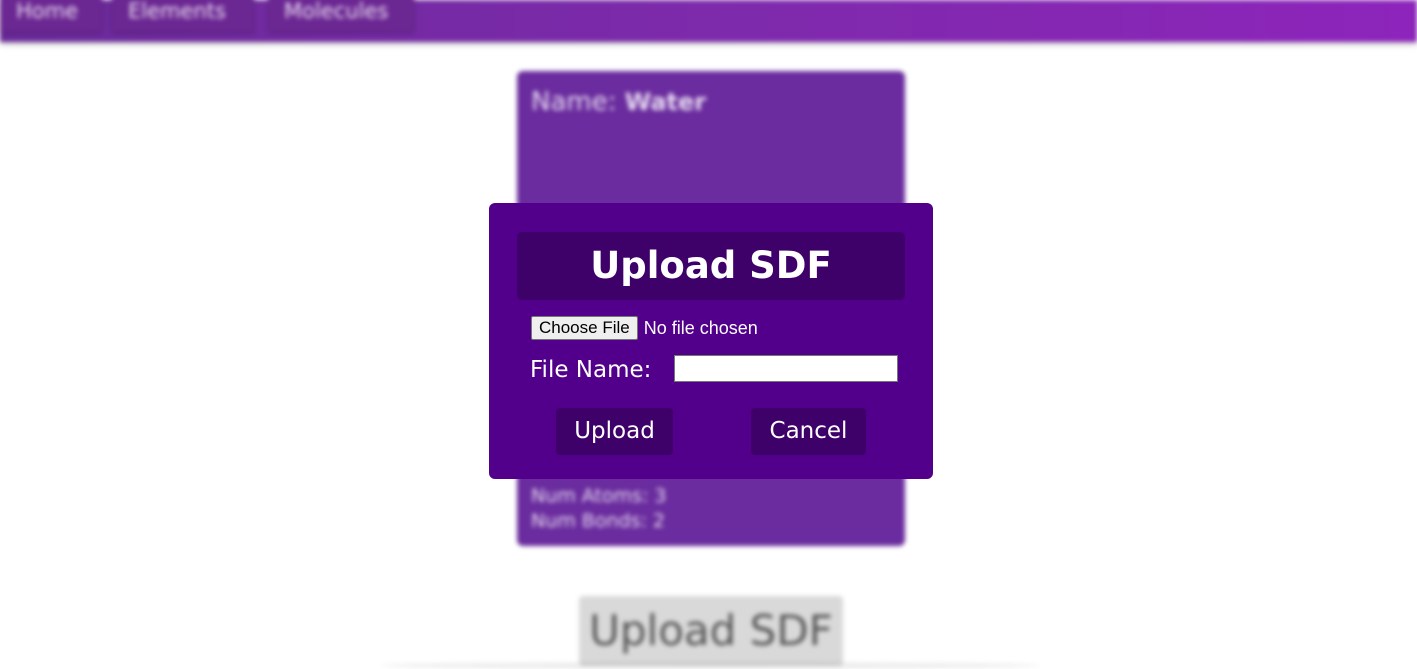 This screenshot has height=669, width=1417. I want to click on num-atoms-row: Num Atoms: 3, so click(599, 496).